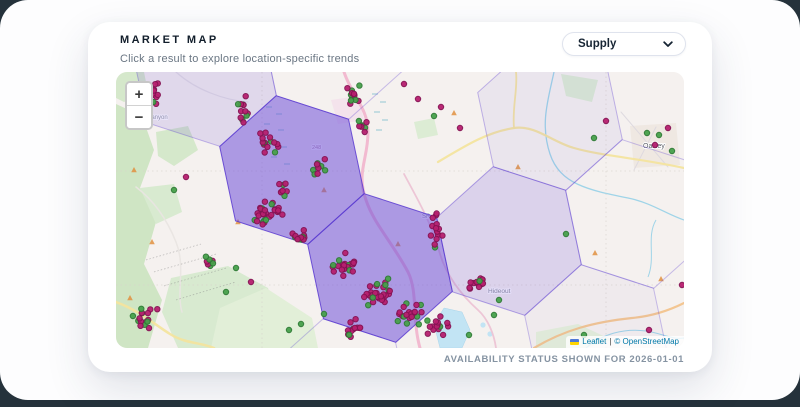  I want to click on mode-select-dropdown: Supply, so click(624, 44).